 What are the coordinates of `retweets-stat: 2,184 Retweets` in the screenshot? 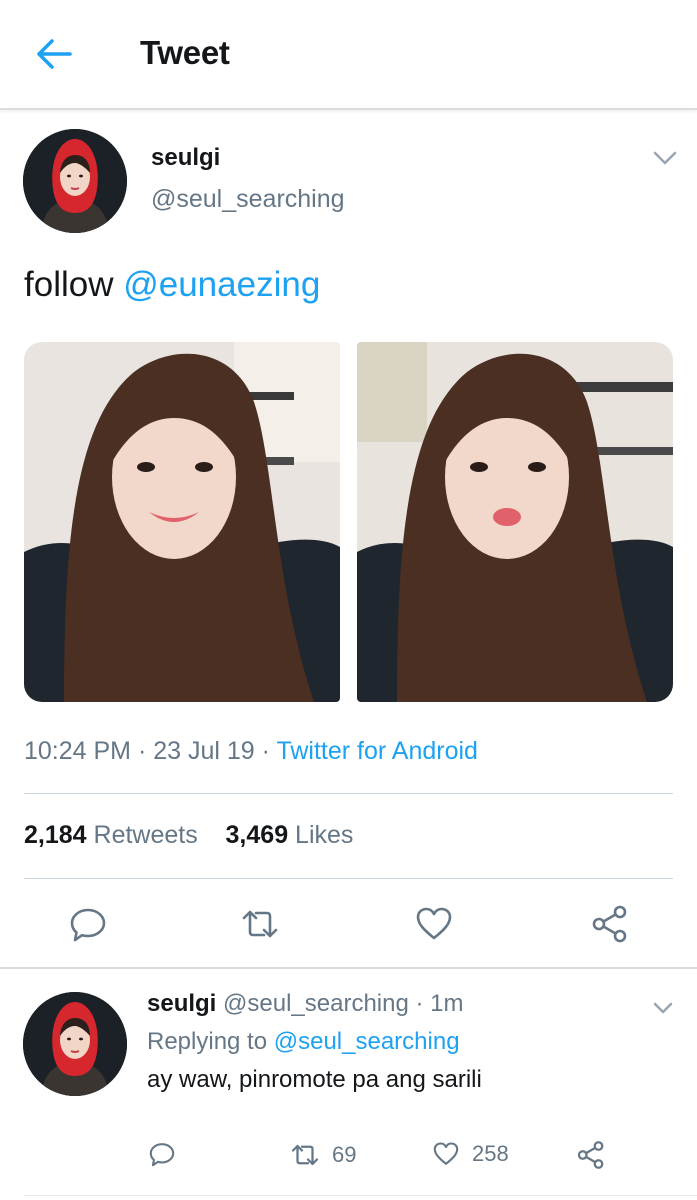 It's located at (111, 835).